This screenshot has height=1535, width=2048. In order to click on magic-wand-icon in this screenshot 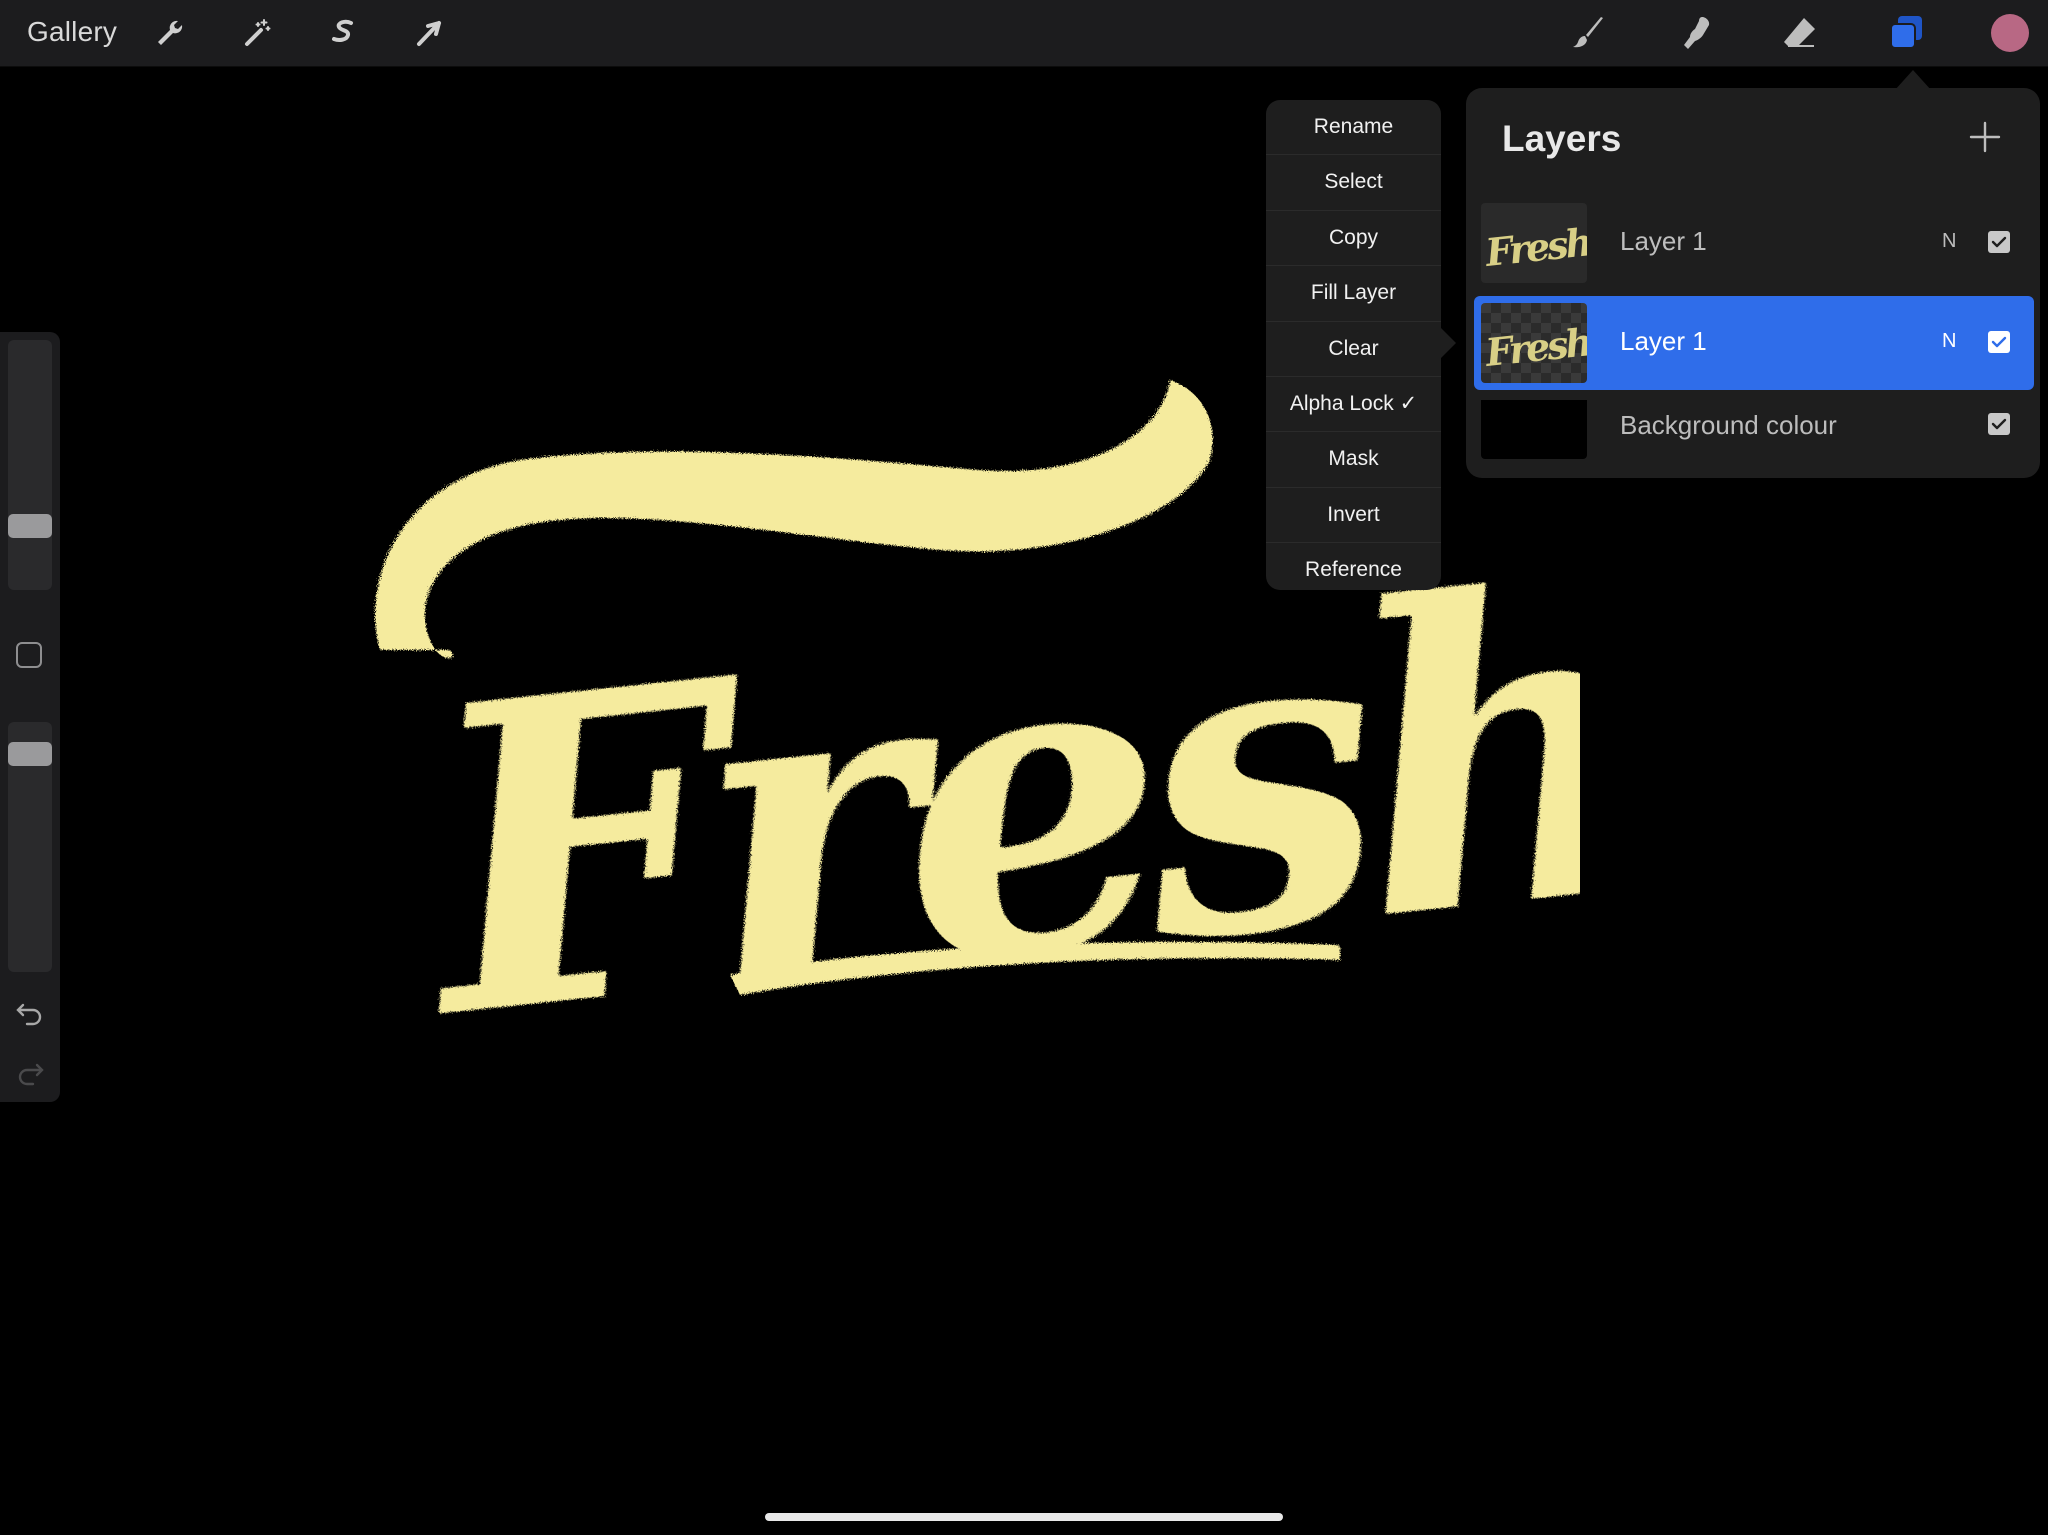, I will do `click(257, 33)`.